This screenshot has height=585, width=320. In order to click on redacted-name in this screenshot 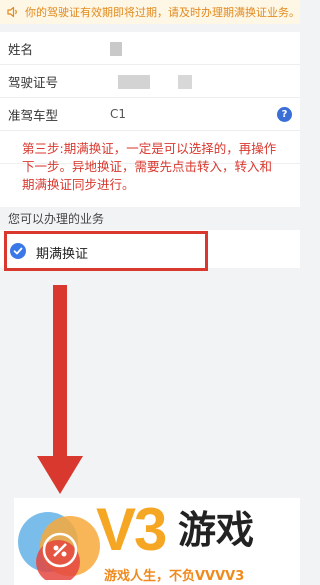, I will do `click(116, 49)`.